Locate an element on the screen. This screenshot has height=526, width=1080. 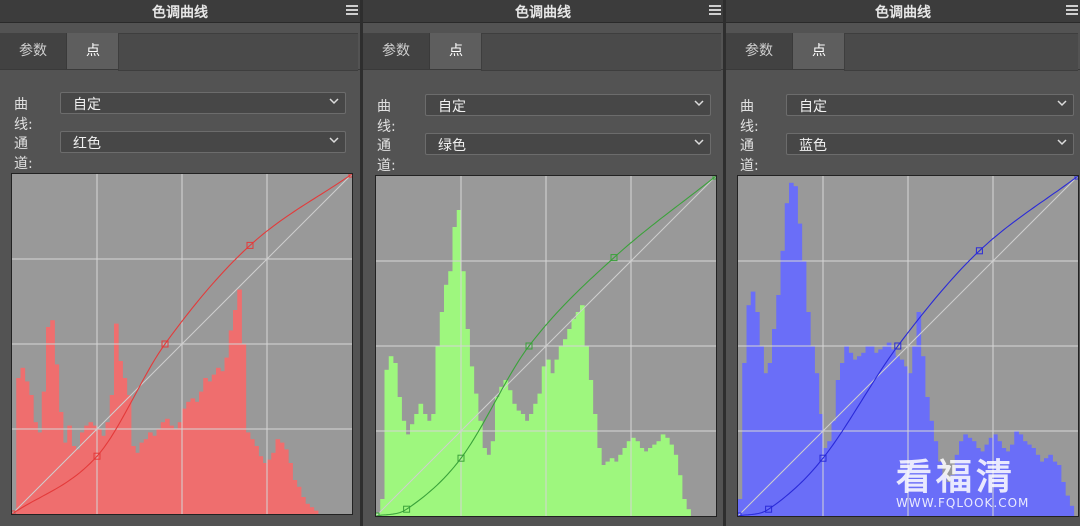
channel-select: 红色 is located at coordinates (203, 142).